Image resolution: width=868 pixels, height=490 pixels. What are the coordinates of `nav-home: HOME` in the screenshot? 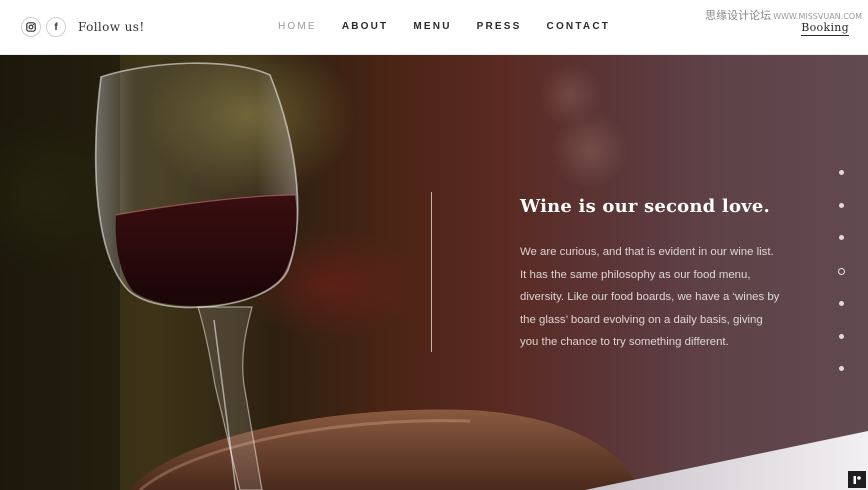 It's located at (297, 26).